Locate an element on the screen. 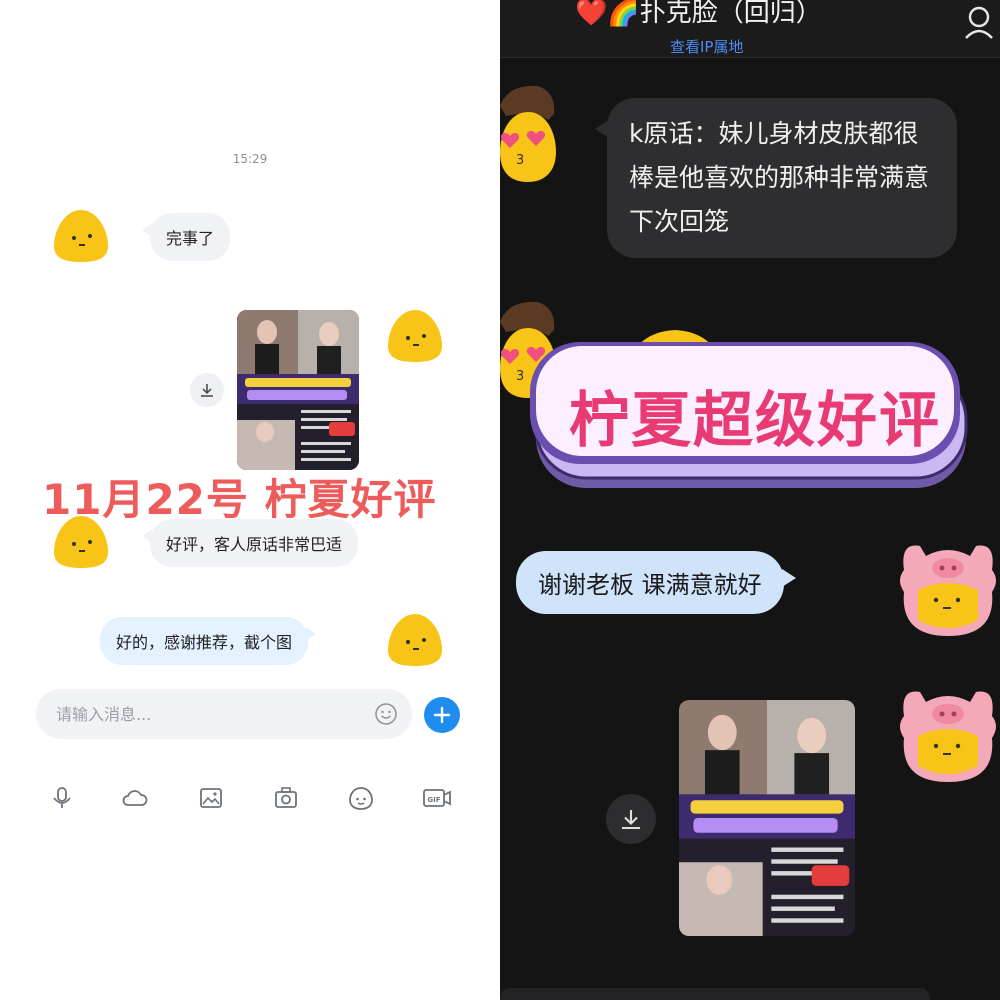 The image size is (1000, 1000). chat-header: ❤️🌈扑克脸（回归） 查看IP属地 is located at coordinates (750, 29).